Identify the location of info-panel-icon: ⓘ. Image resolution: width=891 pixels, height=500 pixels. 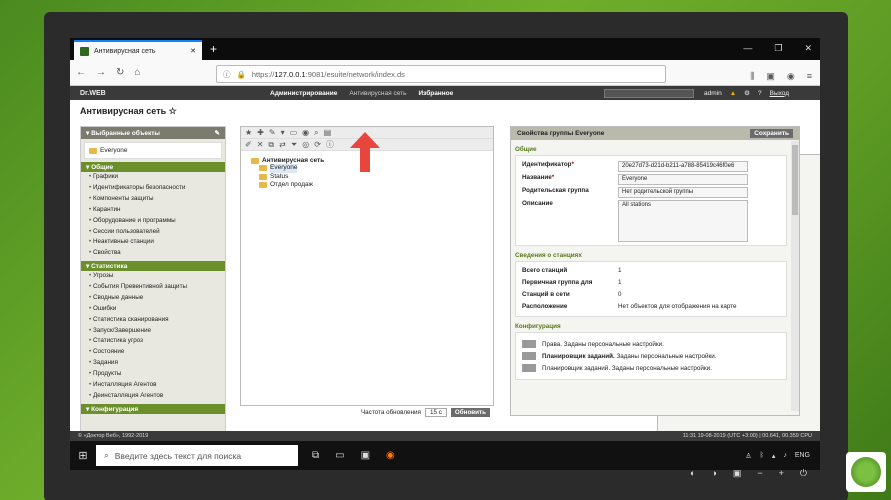
(330, 144).